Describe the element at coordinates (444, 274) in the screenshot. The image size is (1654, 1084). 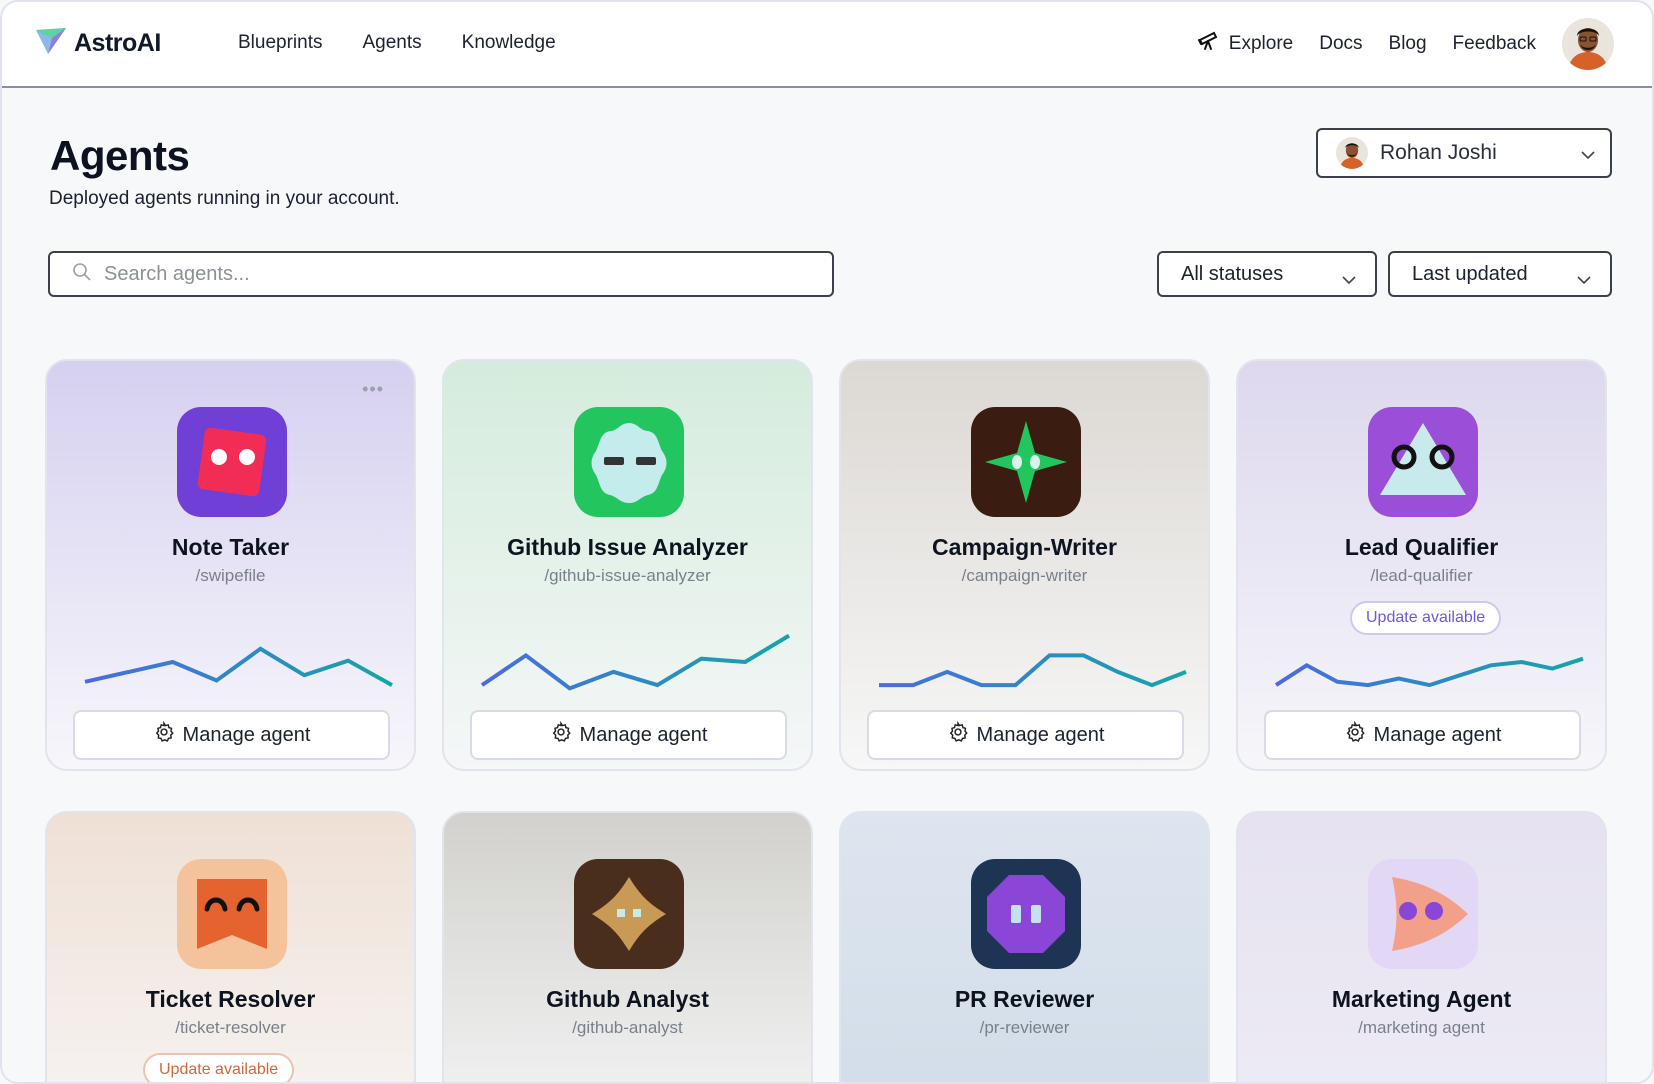
I see `search-input` at that location.